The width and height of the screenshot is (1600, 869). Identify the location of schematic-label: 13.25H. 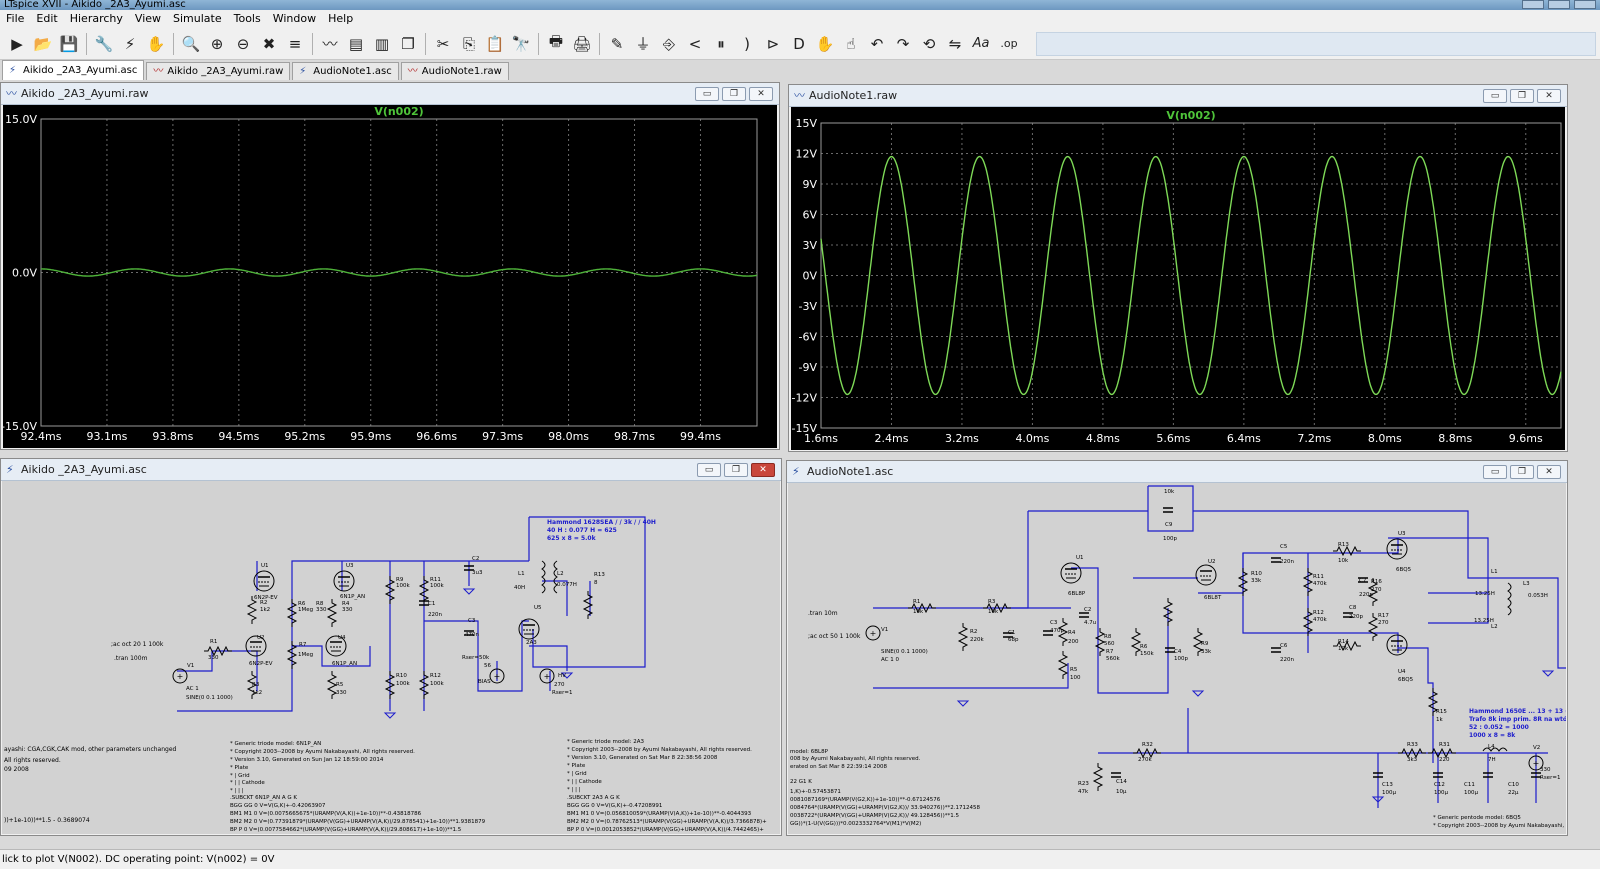
(1485, 594).